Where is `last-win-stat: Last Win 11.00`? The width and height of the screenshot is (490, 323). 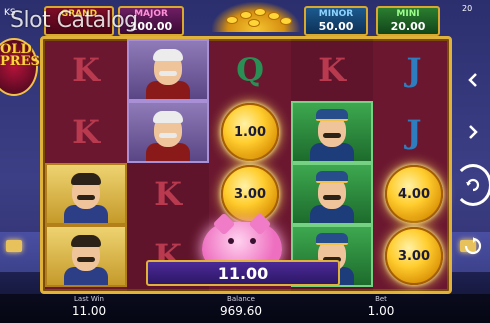 last-win-stat: Last Win 11.00 is located at coordinates (89, 306).